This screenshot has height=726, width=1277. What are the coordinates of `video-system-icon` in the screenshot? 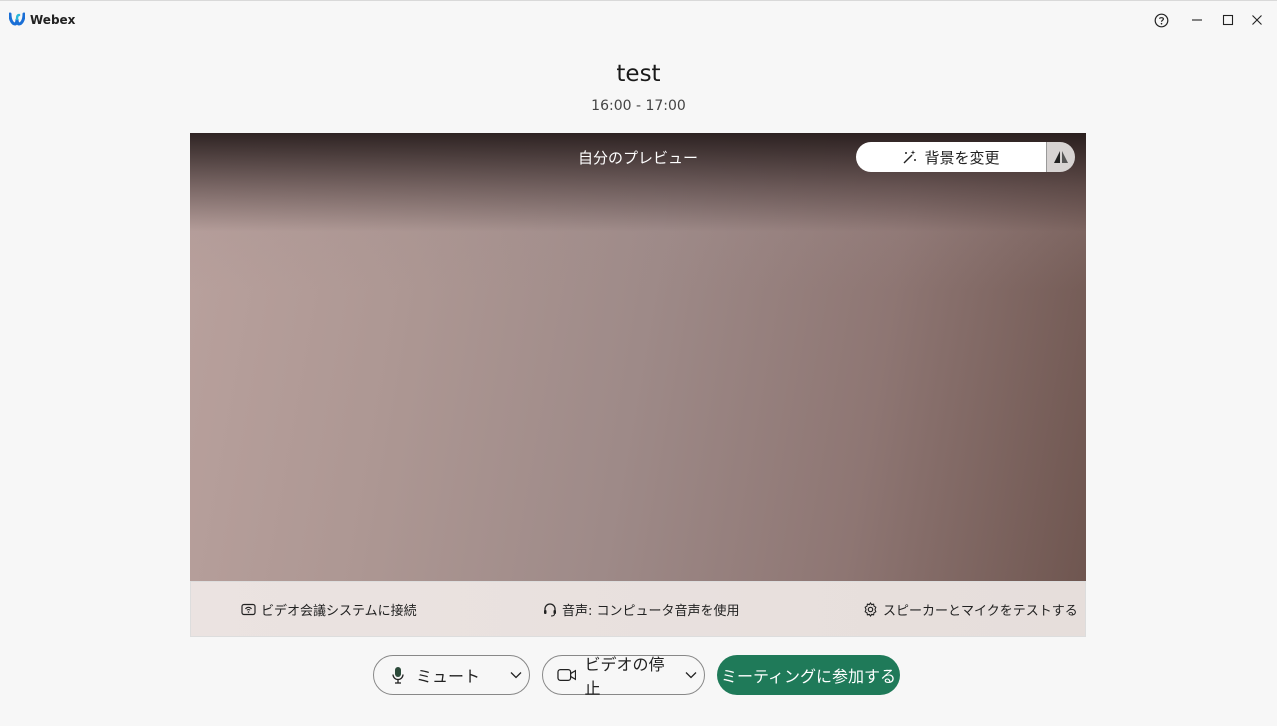 It's located at (248, 609).